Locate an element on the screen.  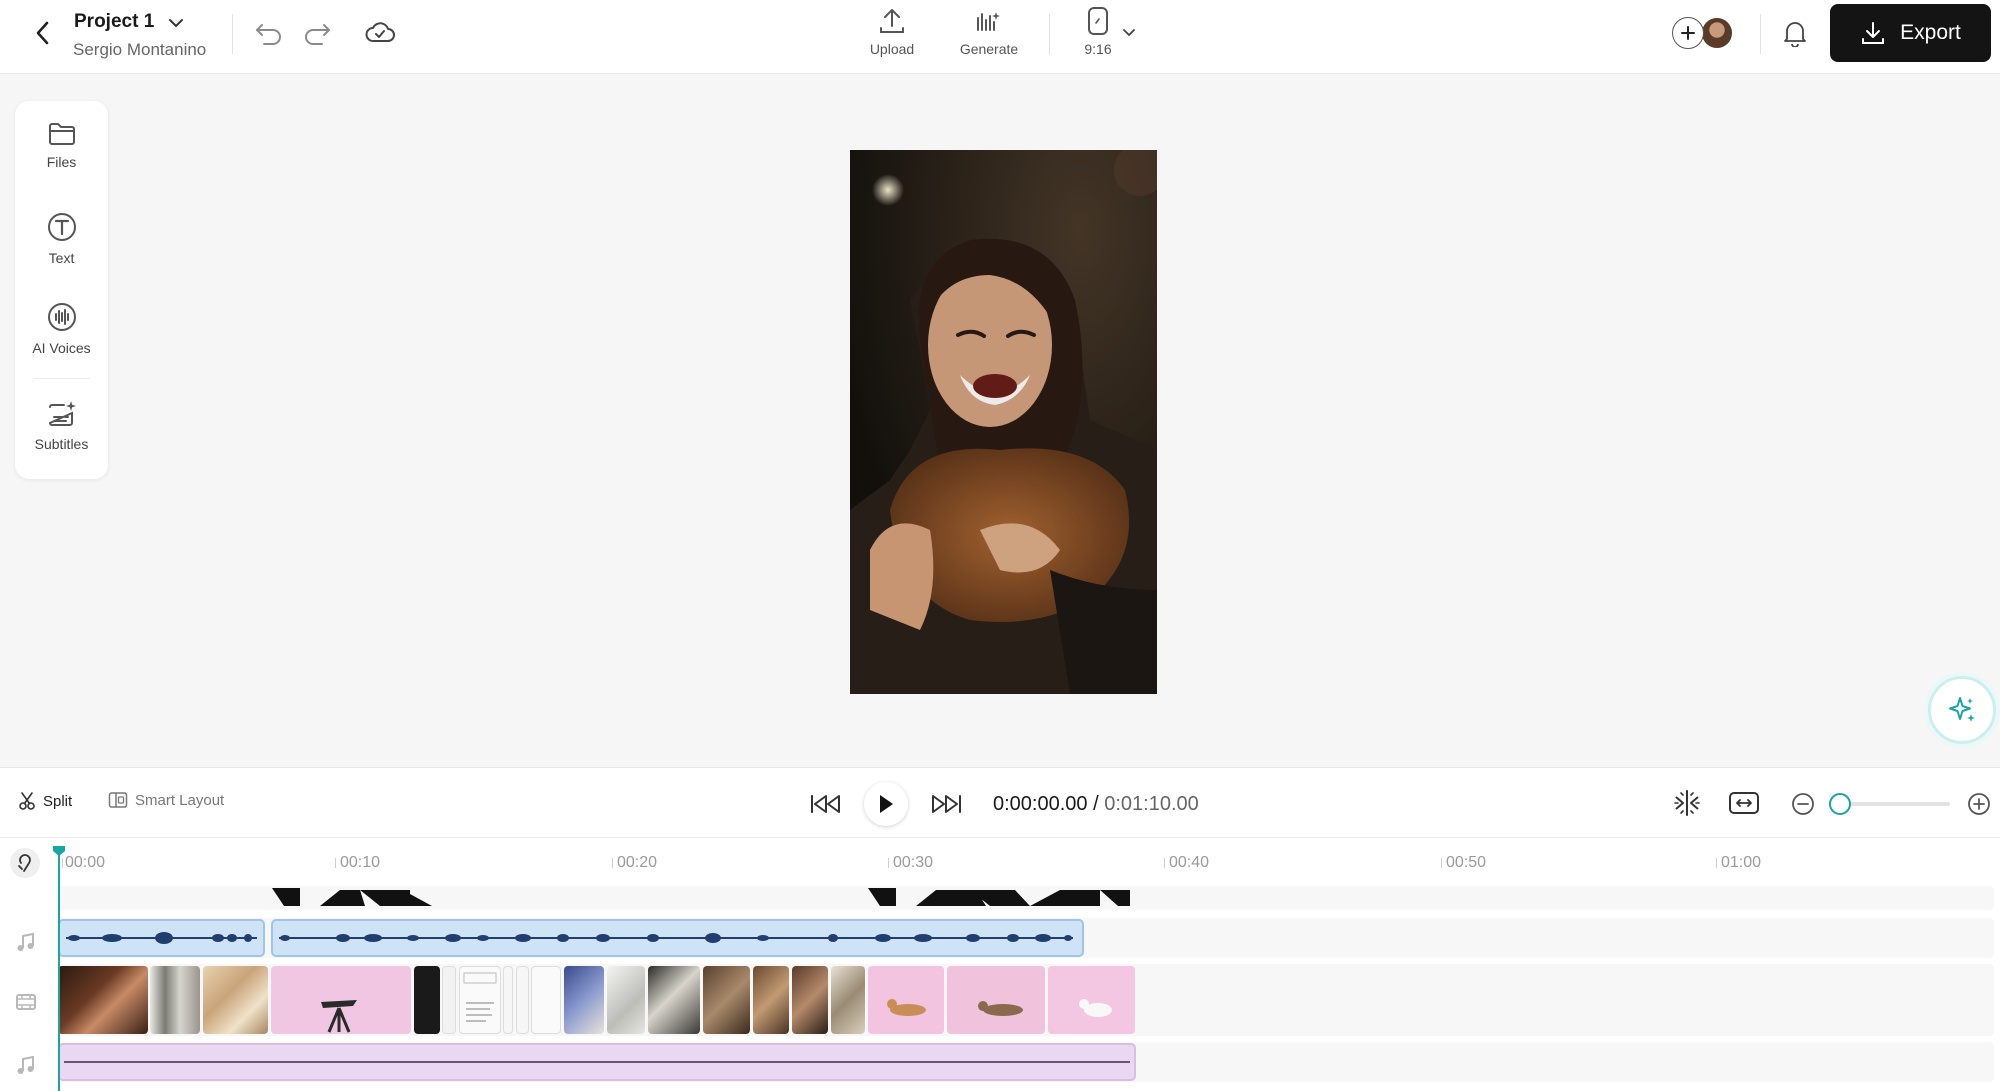
fast-forward-button is located at coordinates (946, 804).